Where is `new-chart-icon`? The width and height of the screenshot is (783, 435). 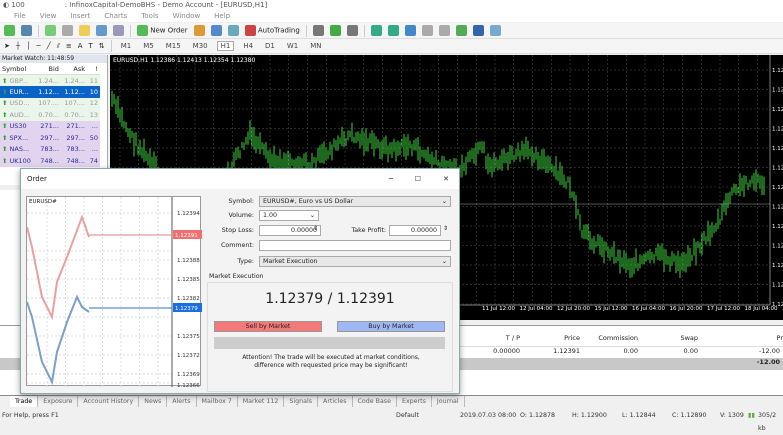
new-chart-icon is located at coordinates (9, 30).